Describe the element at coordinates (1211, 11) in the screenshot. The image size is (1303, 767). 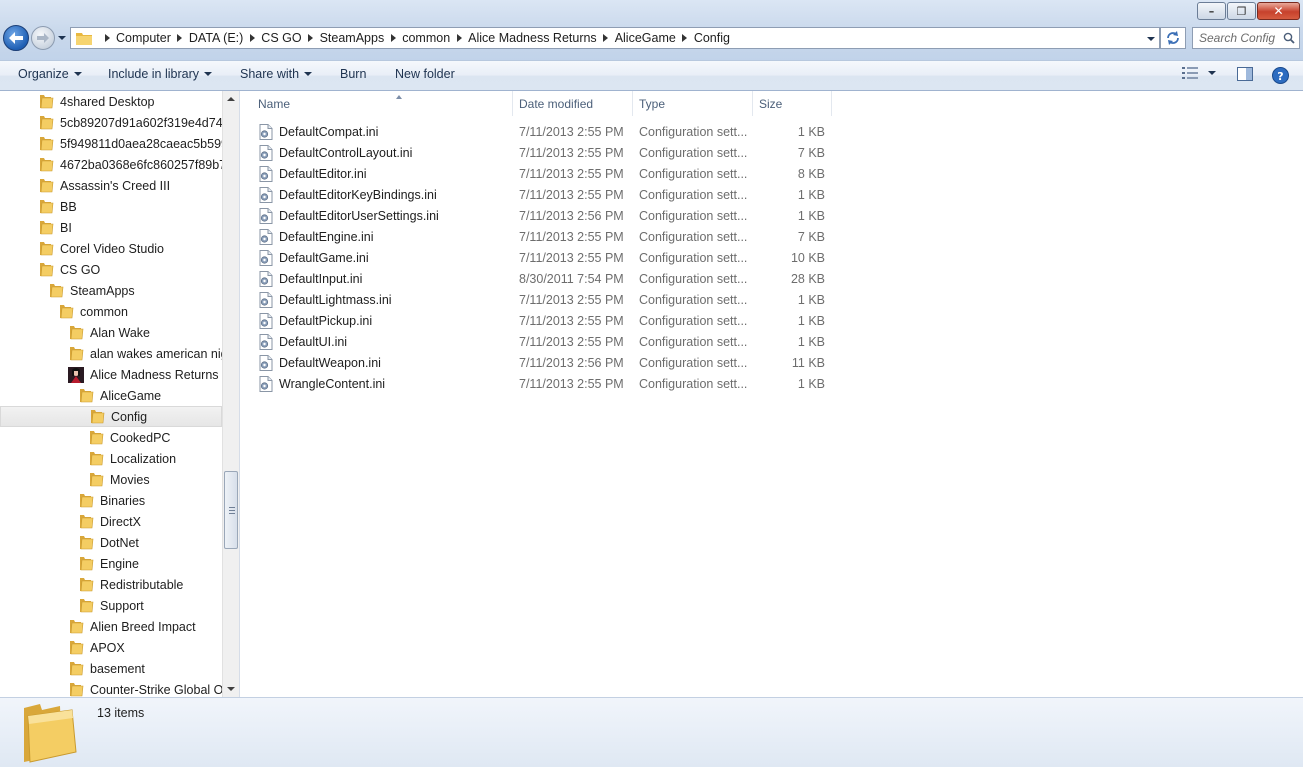
I see `minimize-button: –` at that location.